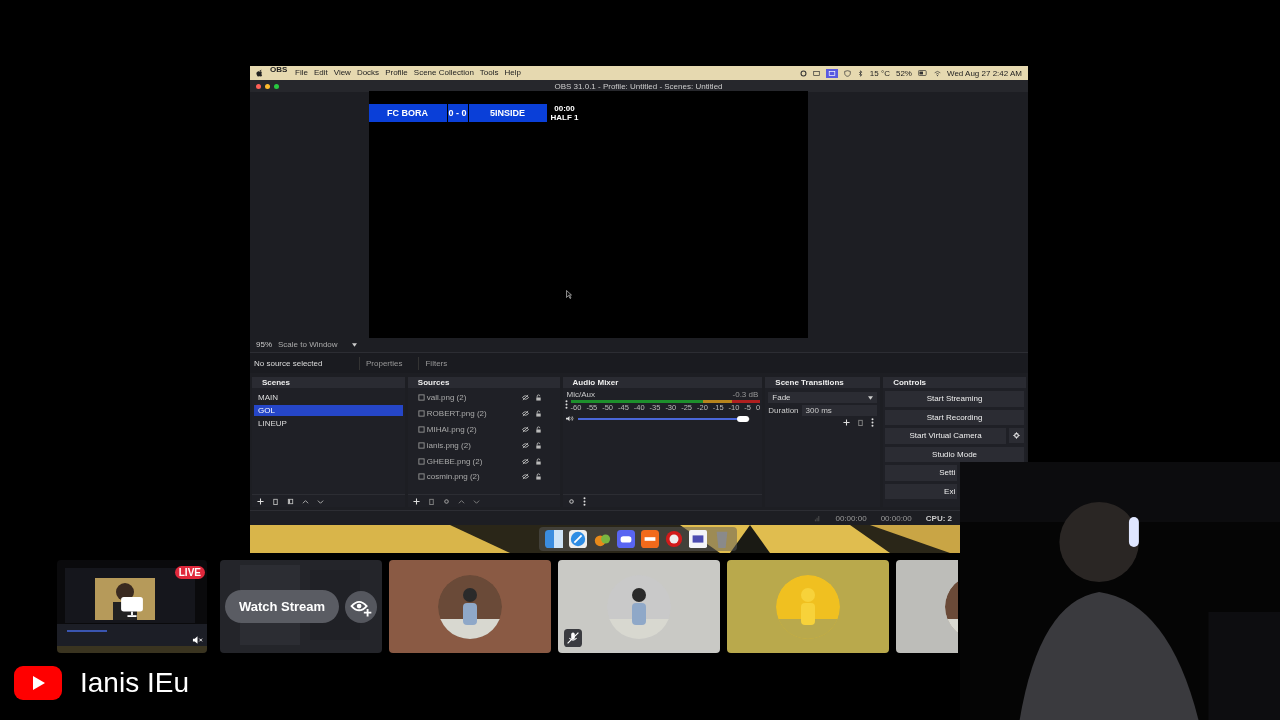 The width and height of the screenshot is (1280, 720). I want to click on monitor-icon, so click(132, 606).